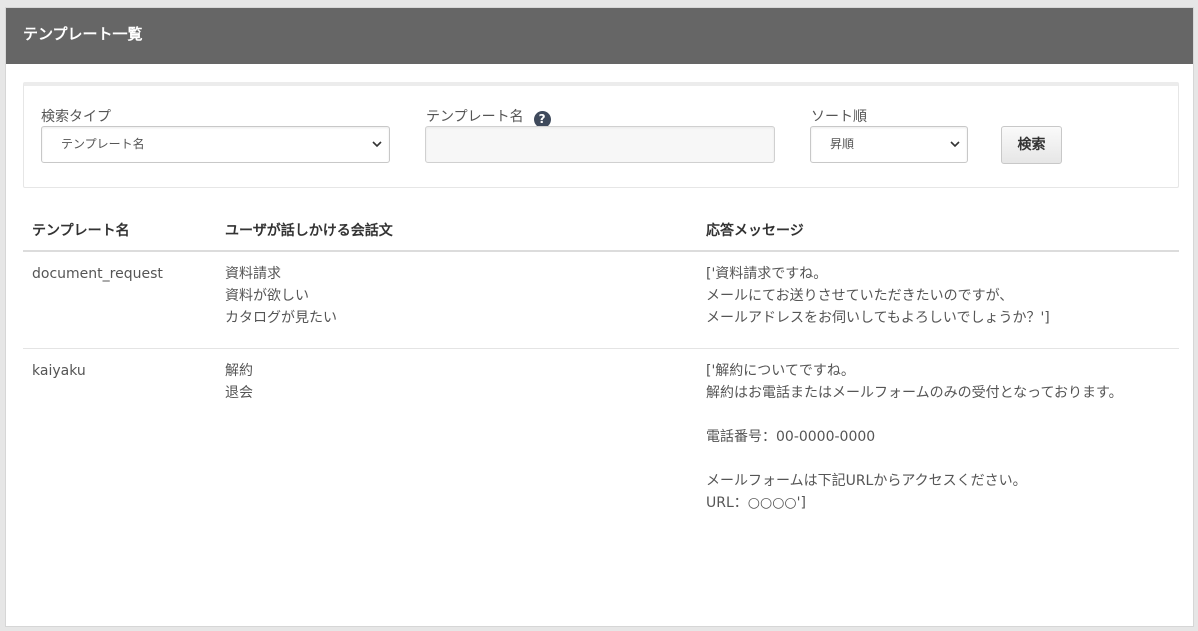  Describe the element at coordinates (1031, 145) in the screenshot. I see `search-button: 検索` at that location.